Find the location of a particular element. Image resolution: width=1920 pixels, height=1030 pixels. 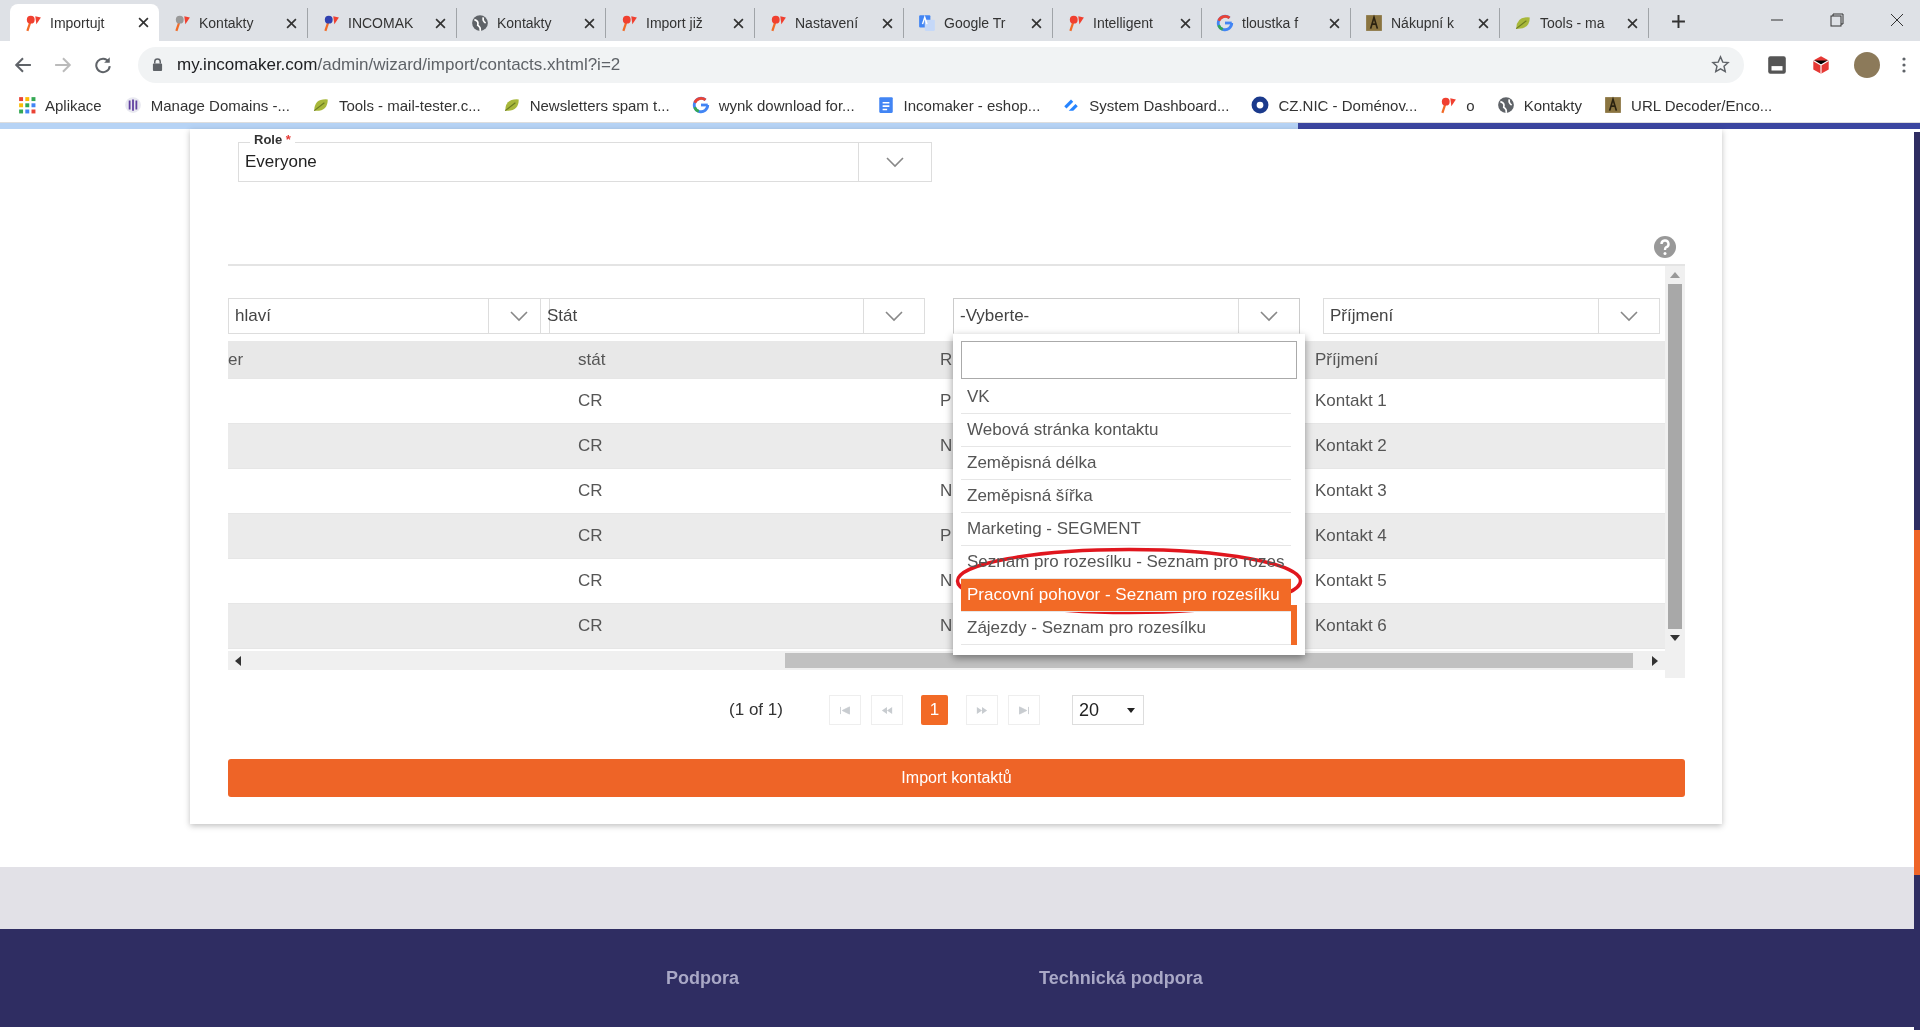

dropdown-option: Webová stránka kontaktu is located at coordinates (1126, 430).